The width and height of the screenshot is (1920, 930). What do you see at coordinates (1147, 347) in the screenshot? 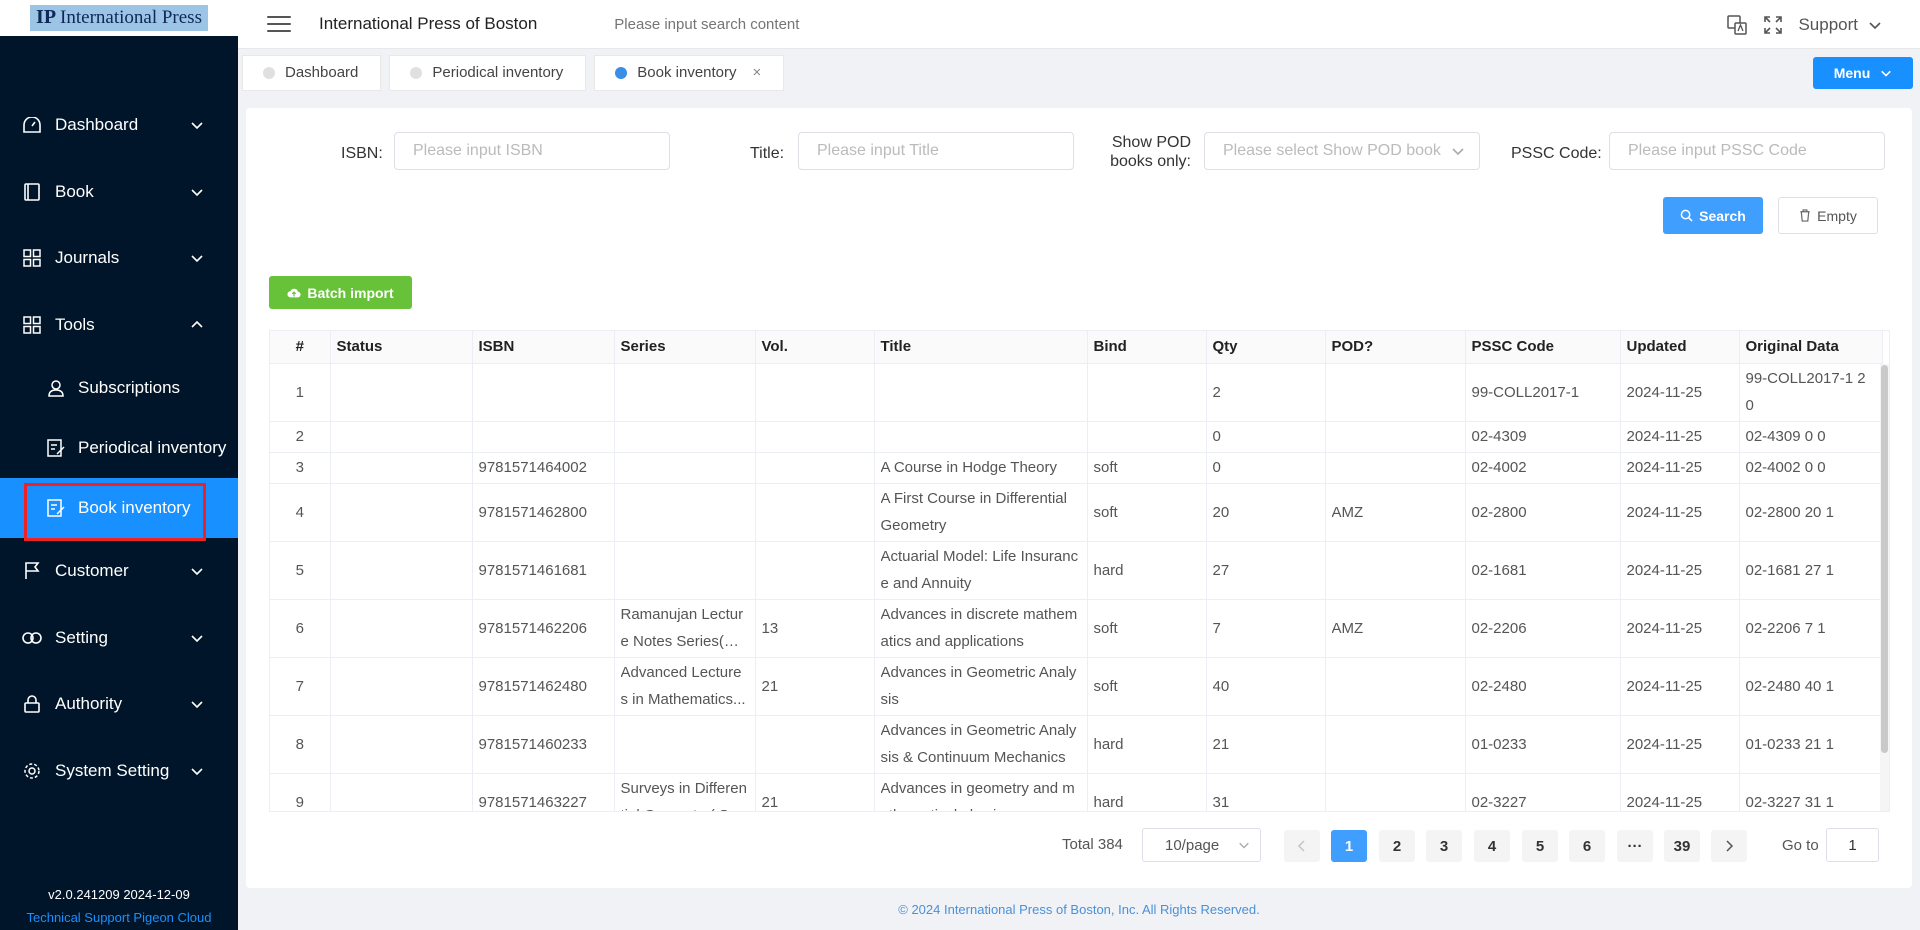
I see `col-header: Bind` at bounding box center [1147, 347].